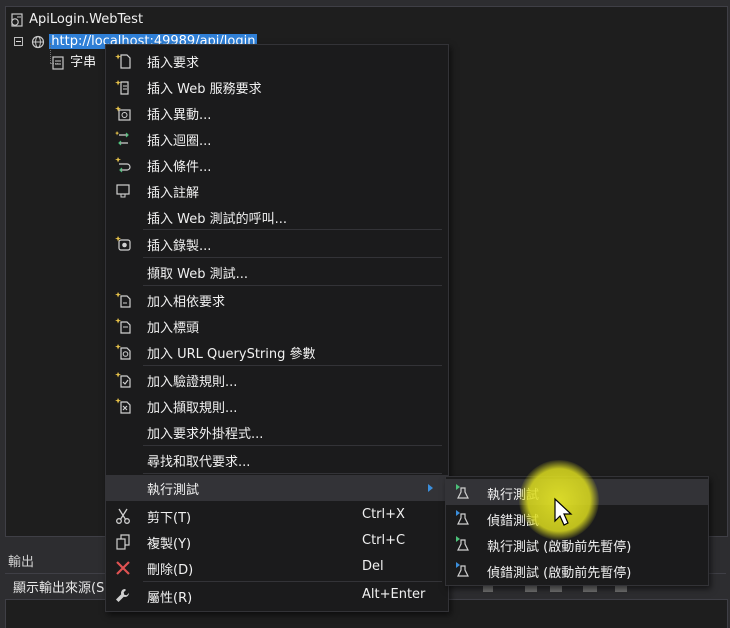 This screenshot has height=628, width=730. Describe the element at coordinates (123, 406) in the screenshot. I see `add-extraction-rule-icon` at that location.